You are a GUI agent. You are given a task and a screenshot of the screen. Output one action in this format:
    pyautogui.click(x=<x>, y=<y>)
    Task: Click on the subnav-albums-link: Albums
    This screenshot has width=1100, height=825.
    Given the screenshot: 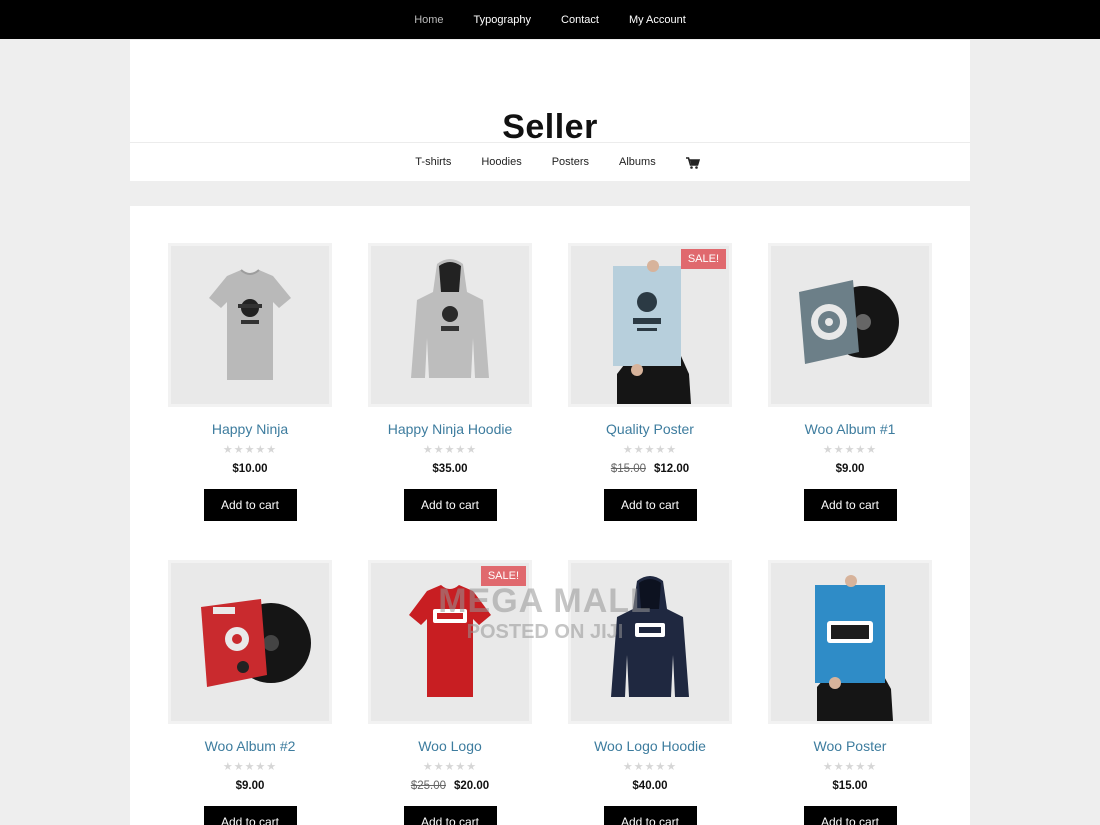 What is the action you would take?
    pyautogui.click(x=637, y=162)
    